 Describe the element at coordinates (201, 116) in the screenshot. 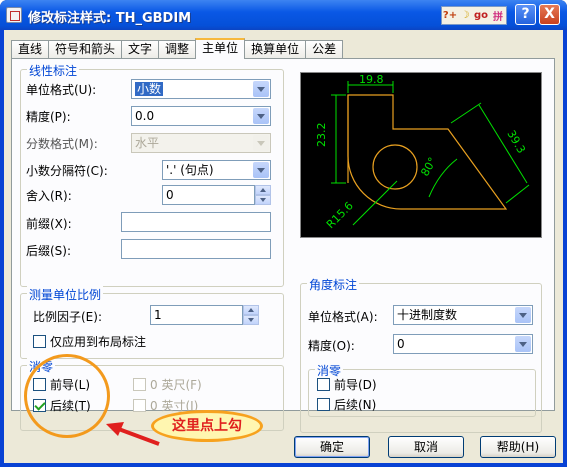

I see `precision-select: 0.0` at that location.